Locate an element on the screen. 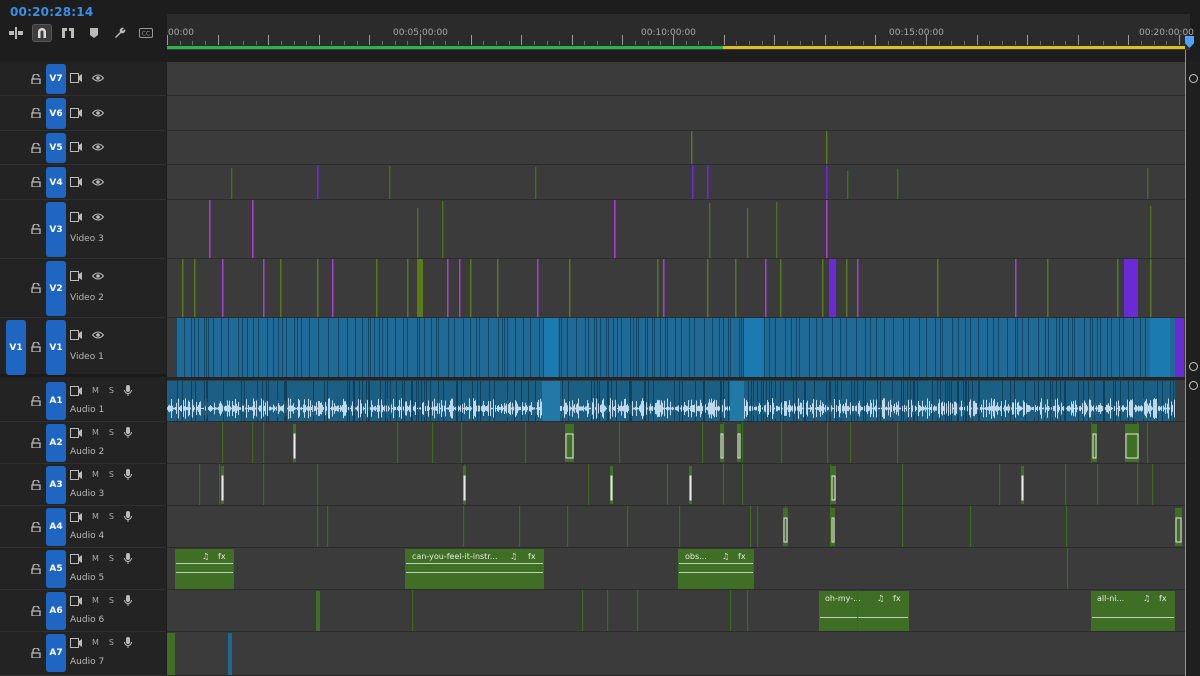  track-lane-v2 is located at coordinates (676, 288).